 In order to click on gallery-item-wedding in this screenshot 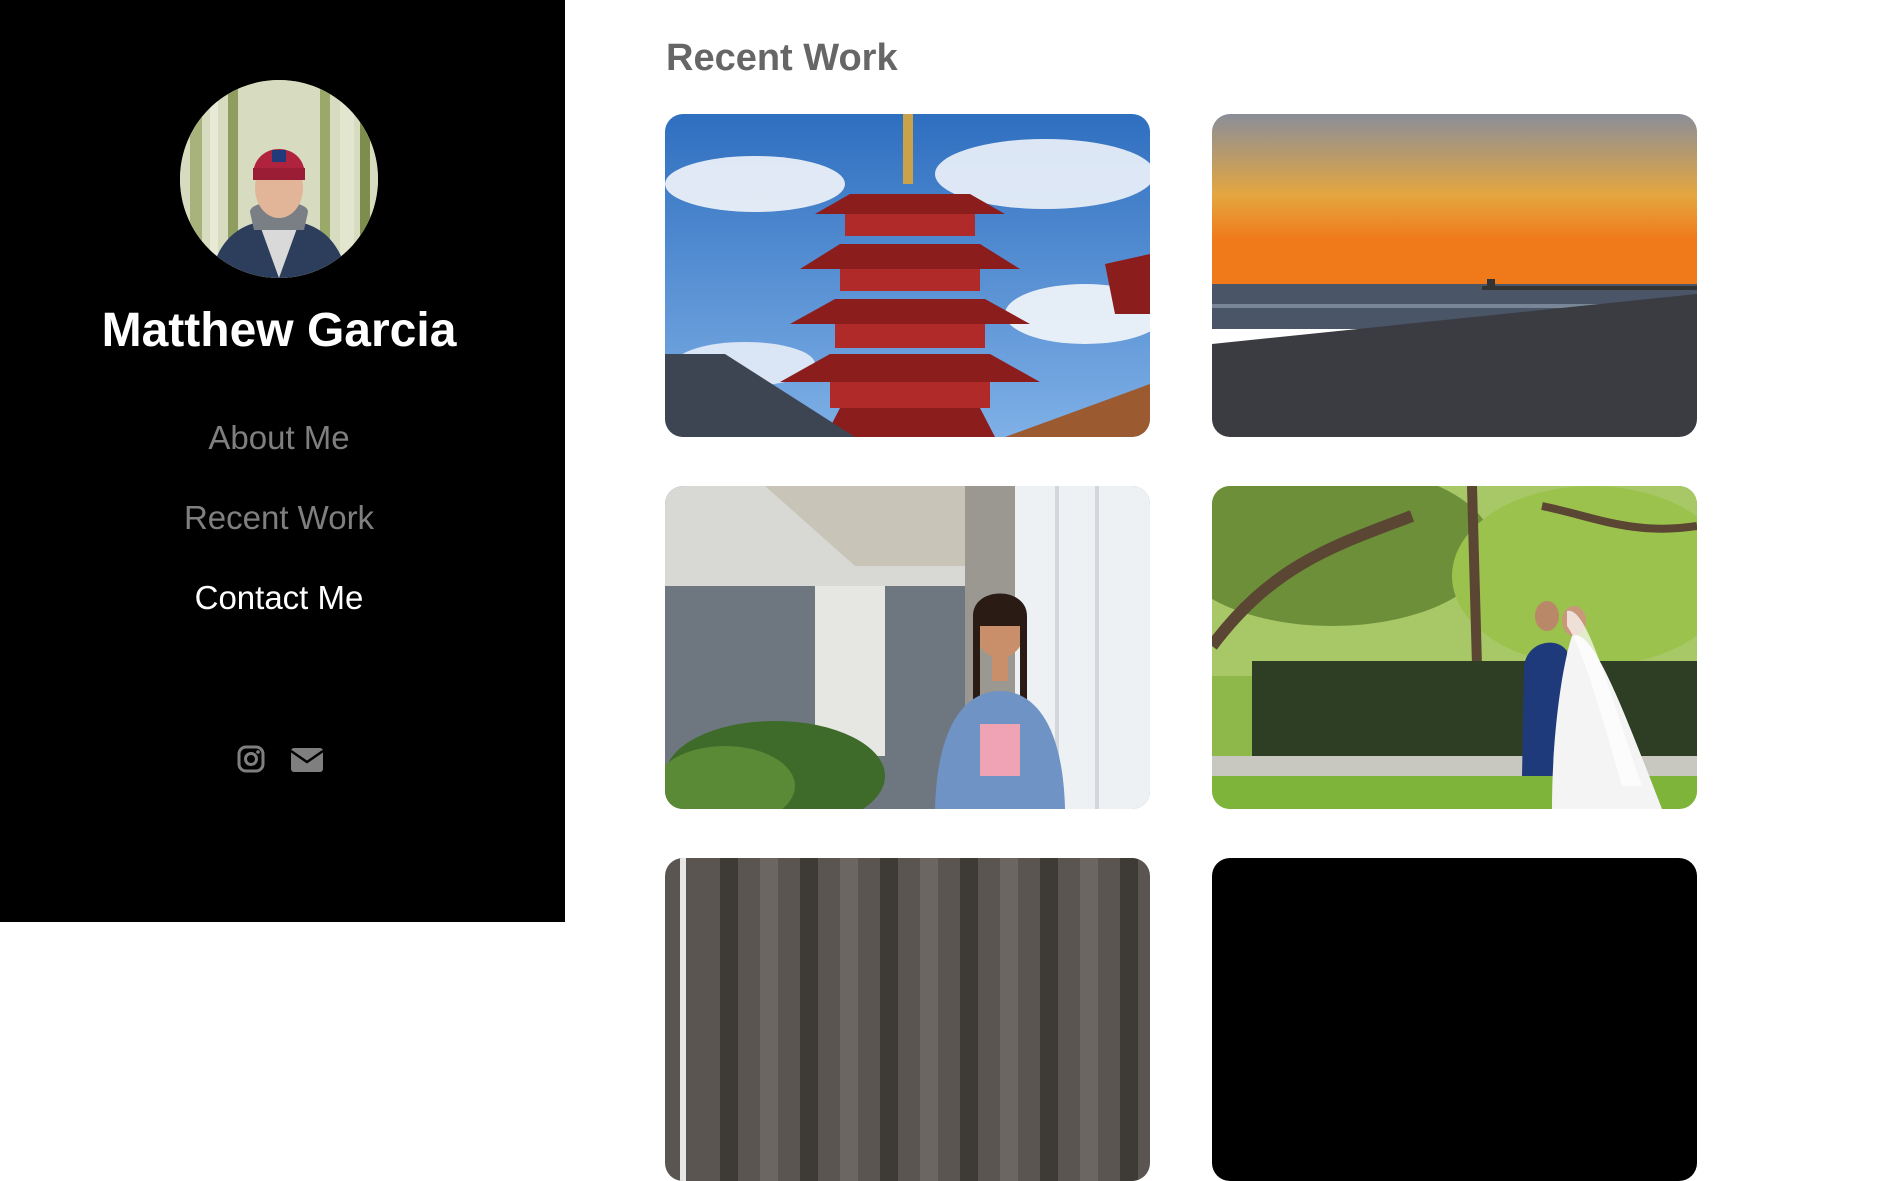, I will do `click(1454, 647)`.